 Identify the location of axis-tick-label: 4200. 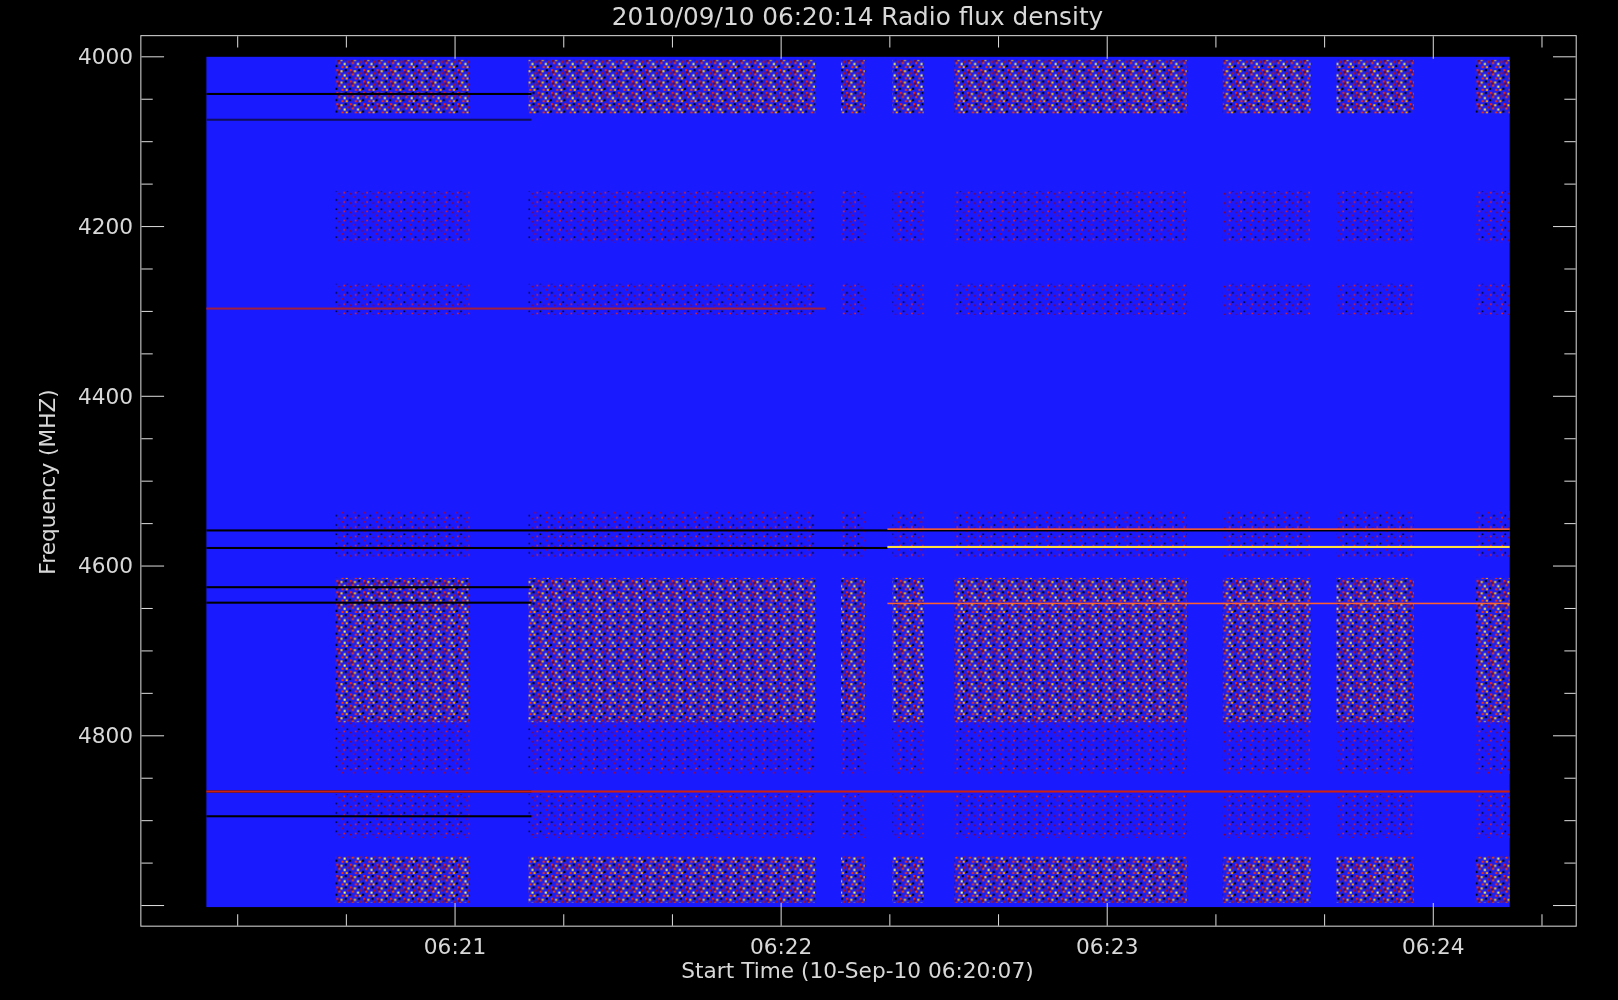
(106, 226).